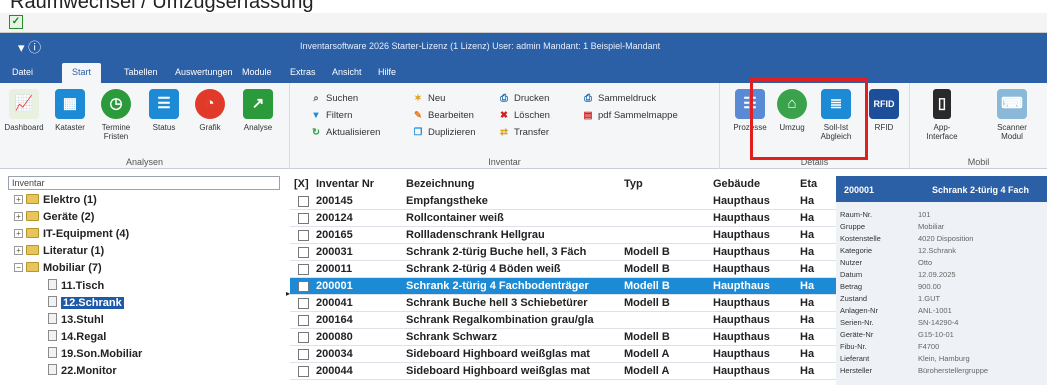  I want to click on tree-node: + Geräte (2), so click(54, 217).